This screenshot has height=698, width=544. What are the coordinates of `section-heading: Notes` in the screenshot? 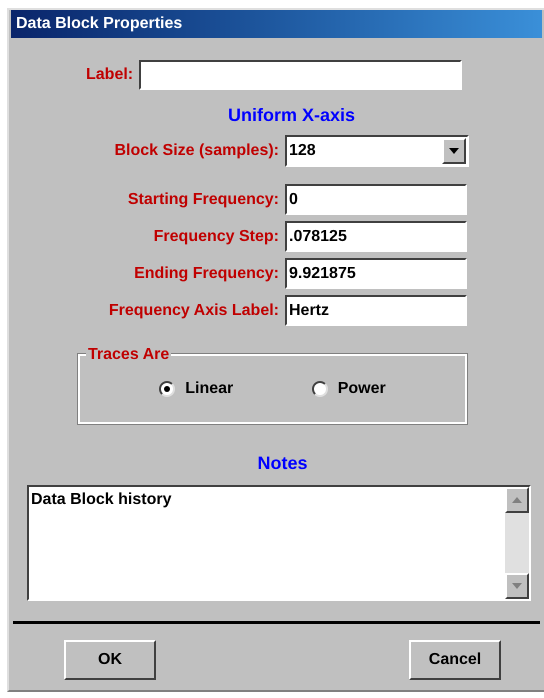 It's located at (282, 463).